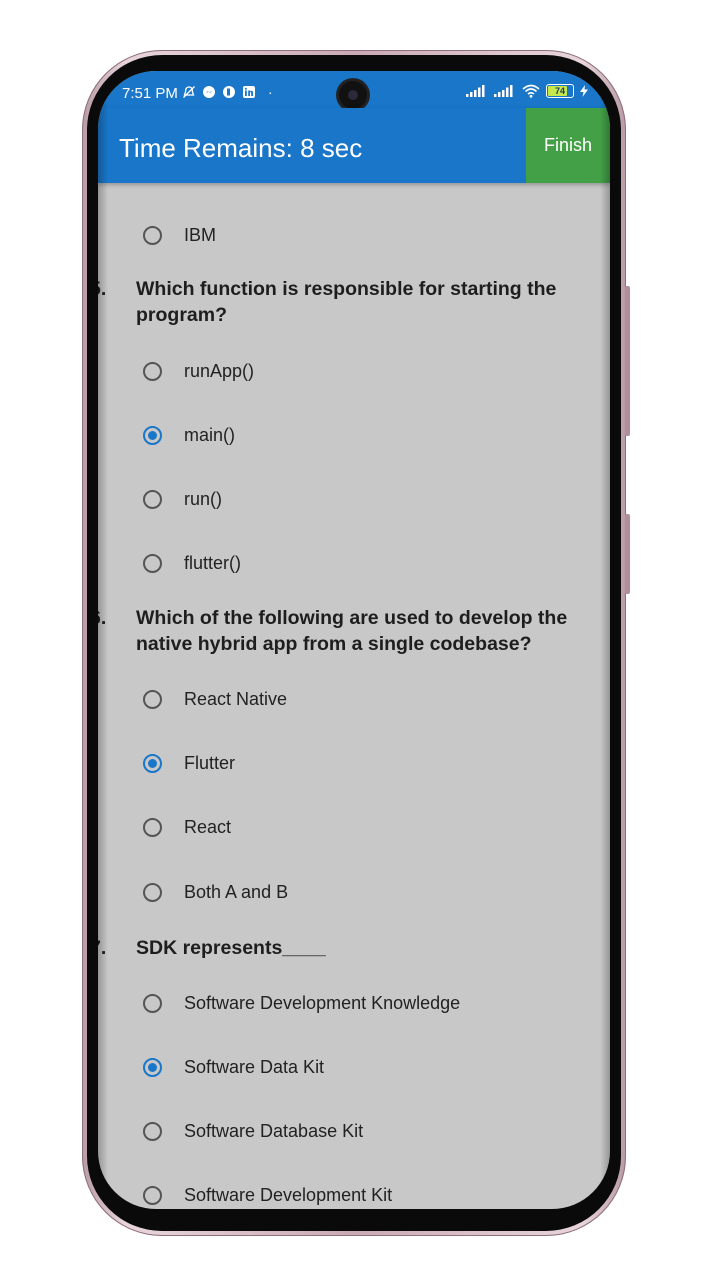  Describe the element at coordinates (189, 92) in the screenshot. I see `no-sound-icon` at that location.